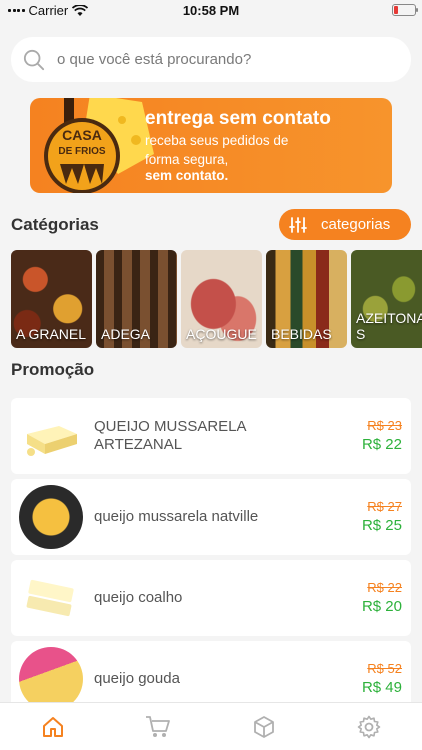 This screenshot has width=422, height=750. I want to click on tab-home, so click(53, 727).